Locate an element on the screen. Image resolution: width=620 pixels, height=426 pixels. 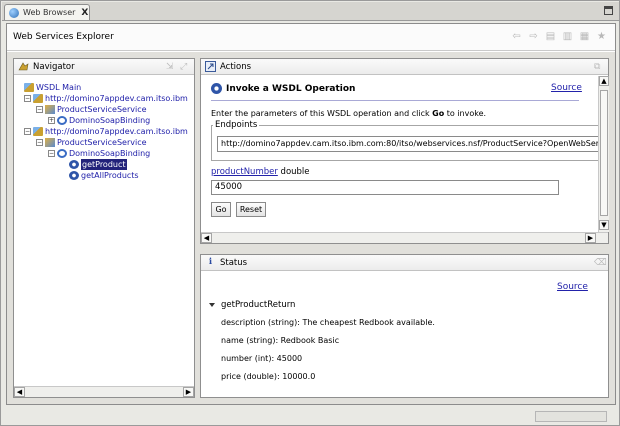
tab-web-browser: Web Browser X is located at coordinates (47, 12).